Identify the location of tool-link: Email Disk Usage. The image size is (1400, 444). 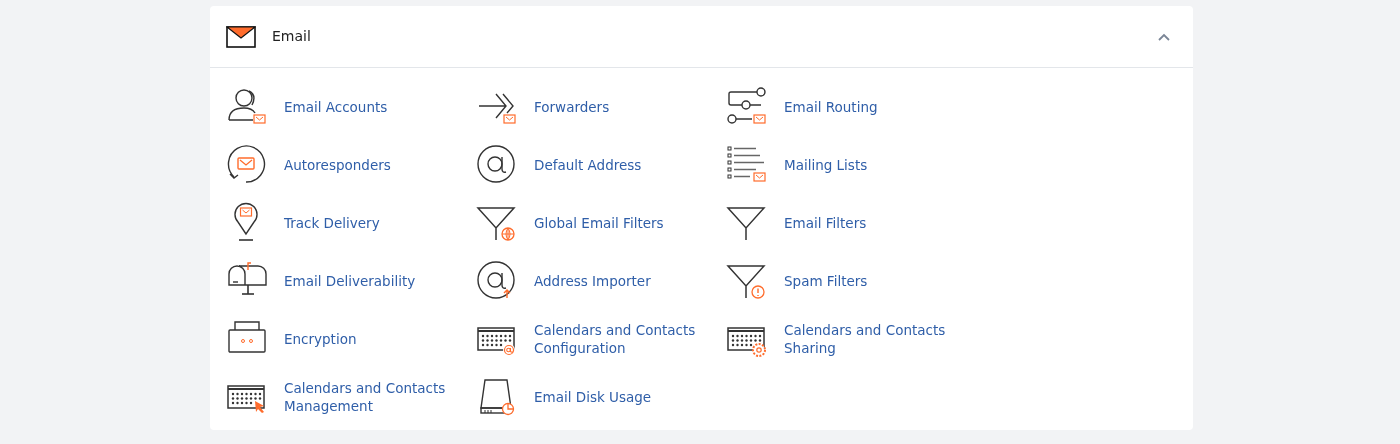
(601, 397).